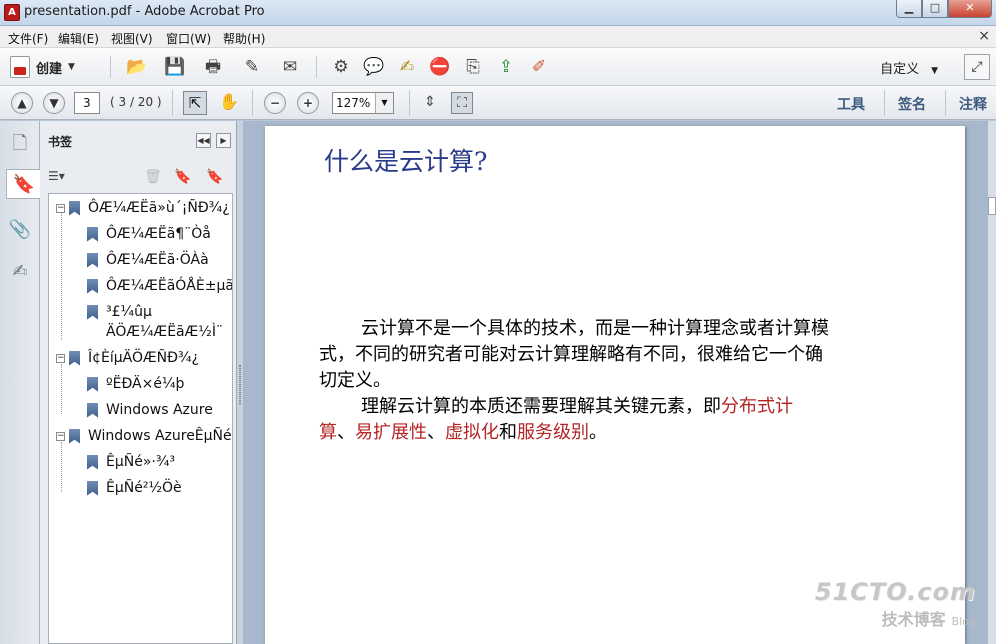 This screenshot has height=644, width=996. Describe the element at coordinates (240, 385) in the screenshot. I see `splitter-grip` at that location.